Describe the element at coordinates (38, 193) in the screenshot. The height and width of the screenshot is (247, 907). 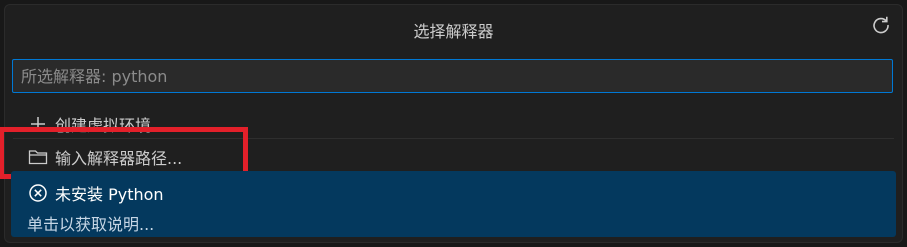
I see `circle-x-icon` at that location.